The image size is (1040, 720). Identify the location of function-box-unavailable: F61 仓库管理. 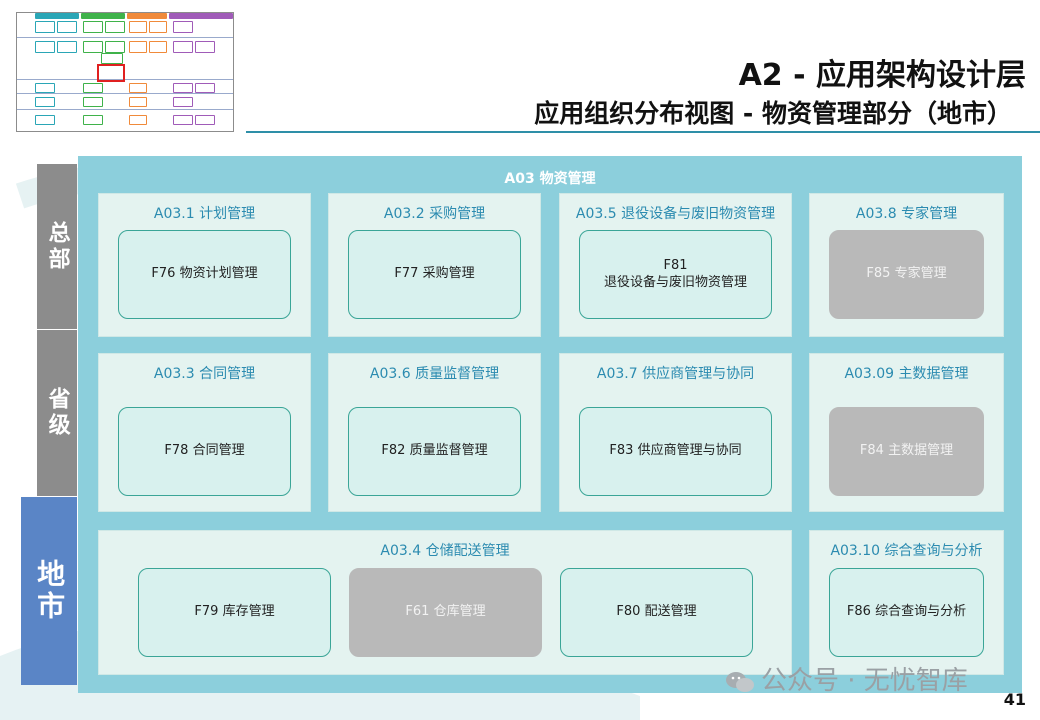
(445, 612).